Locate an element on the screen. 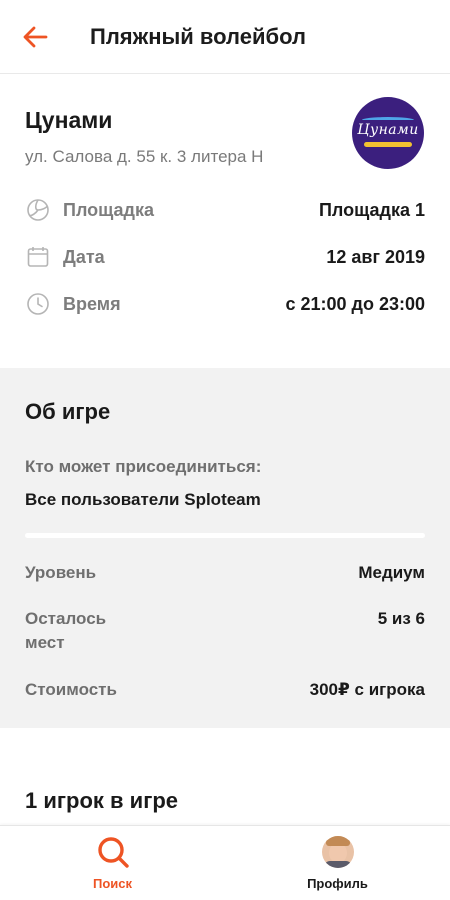  back-button is located at coordinates (35, 37).